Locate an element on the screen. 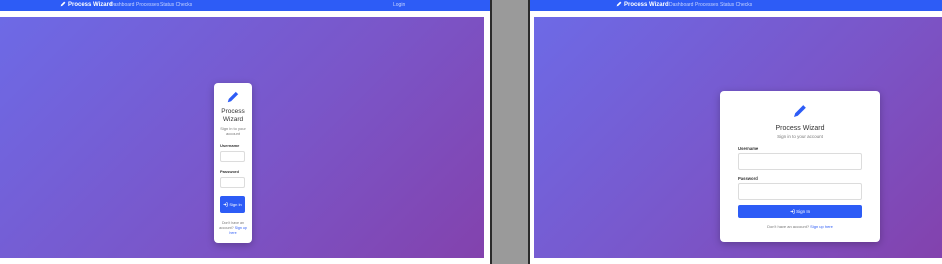 This screenshot has width=942, height=264. nav-link-login: Login is located at coordinates (399, 5).